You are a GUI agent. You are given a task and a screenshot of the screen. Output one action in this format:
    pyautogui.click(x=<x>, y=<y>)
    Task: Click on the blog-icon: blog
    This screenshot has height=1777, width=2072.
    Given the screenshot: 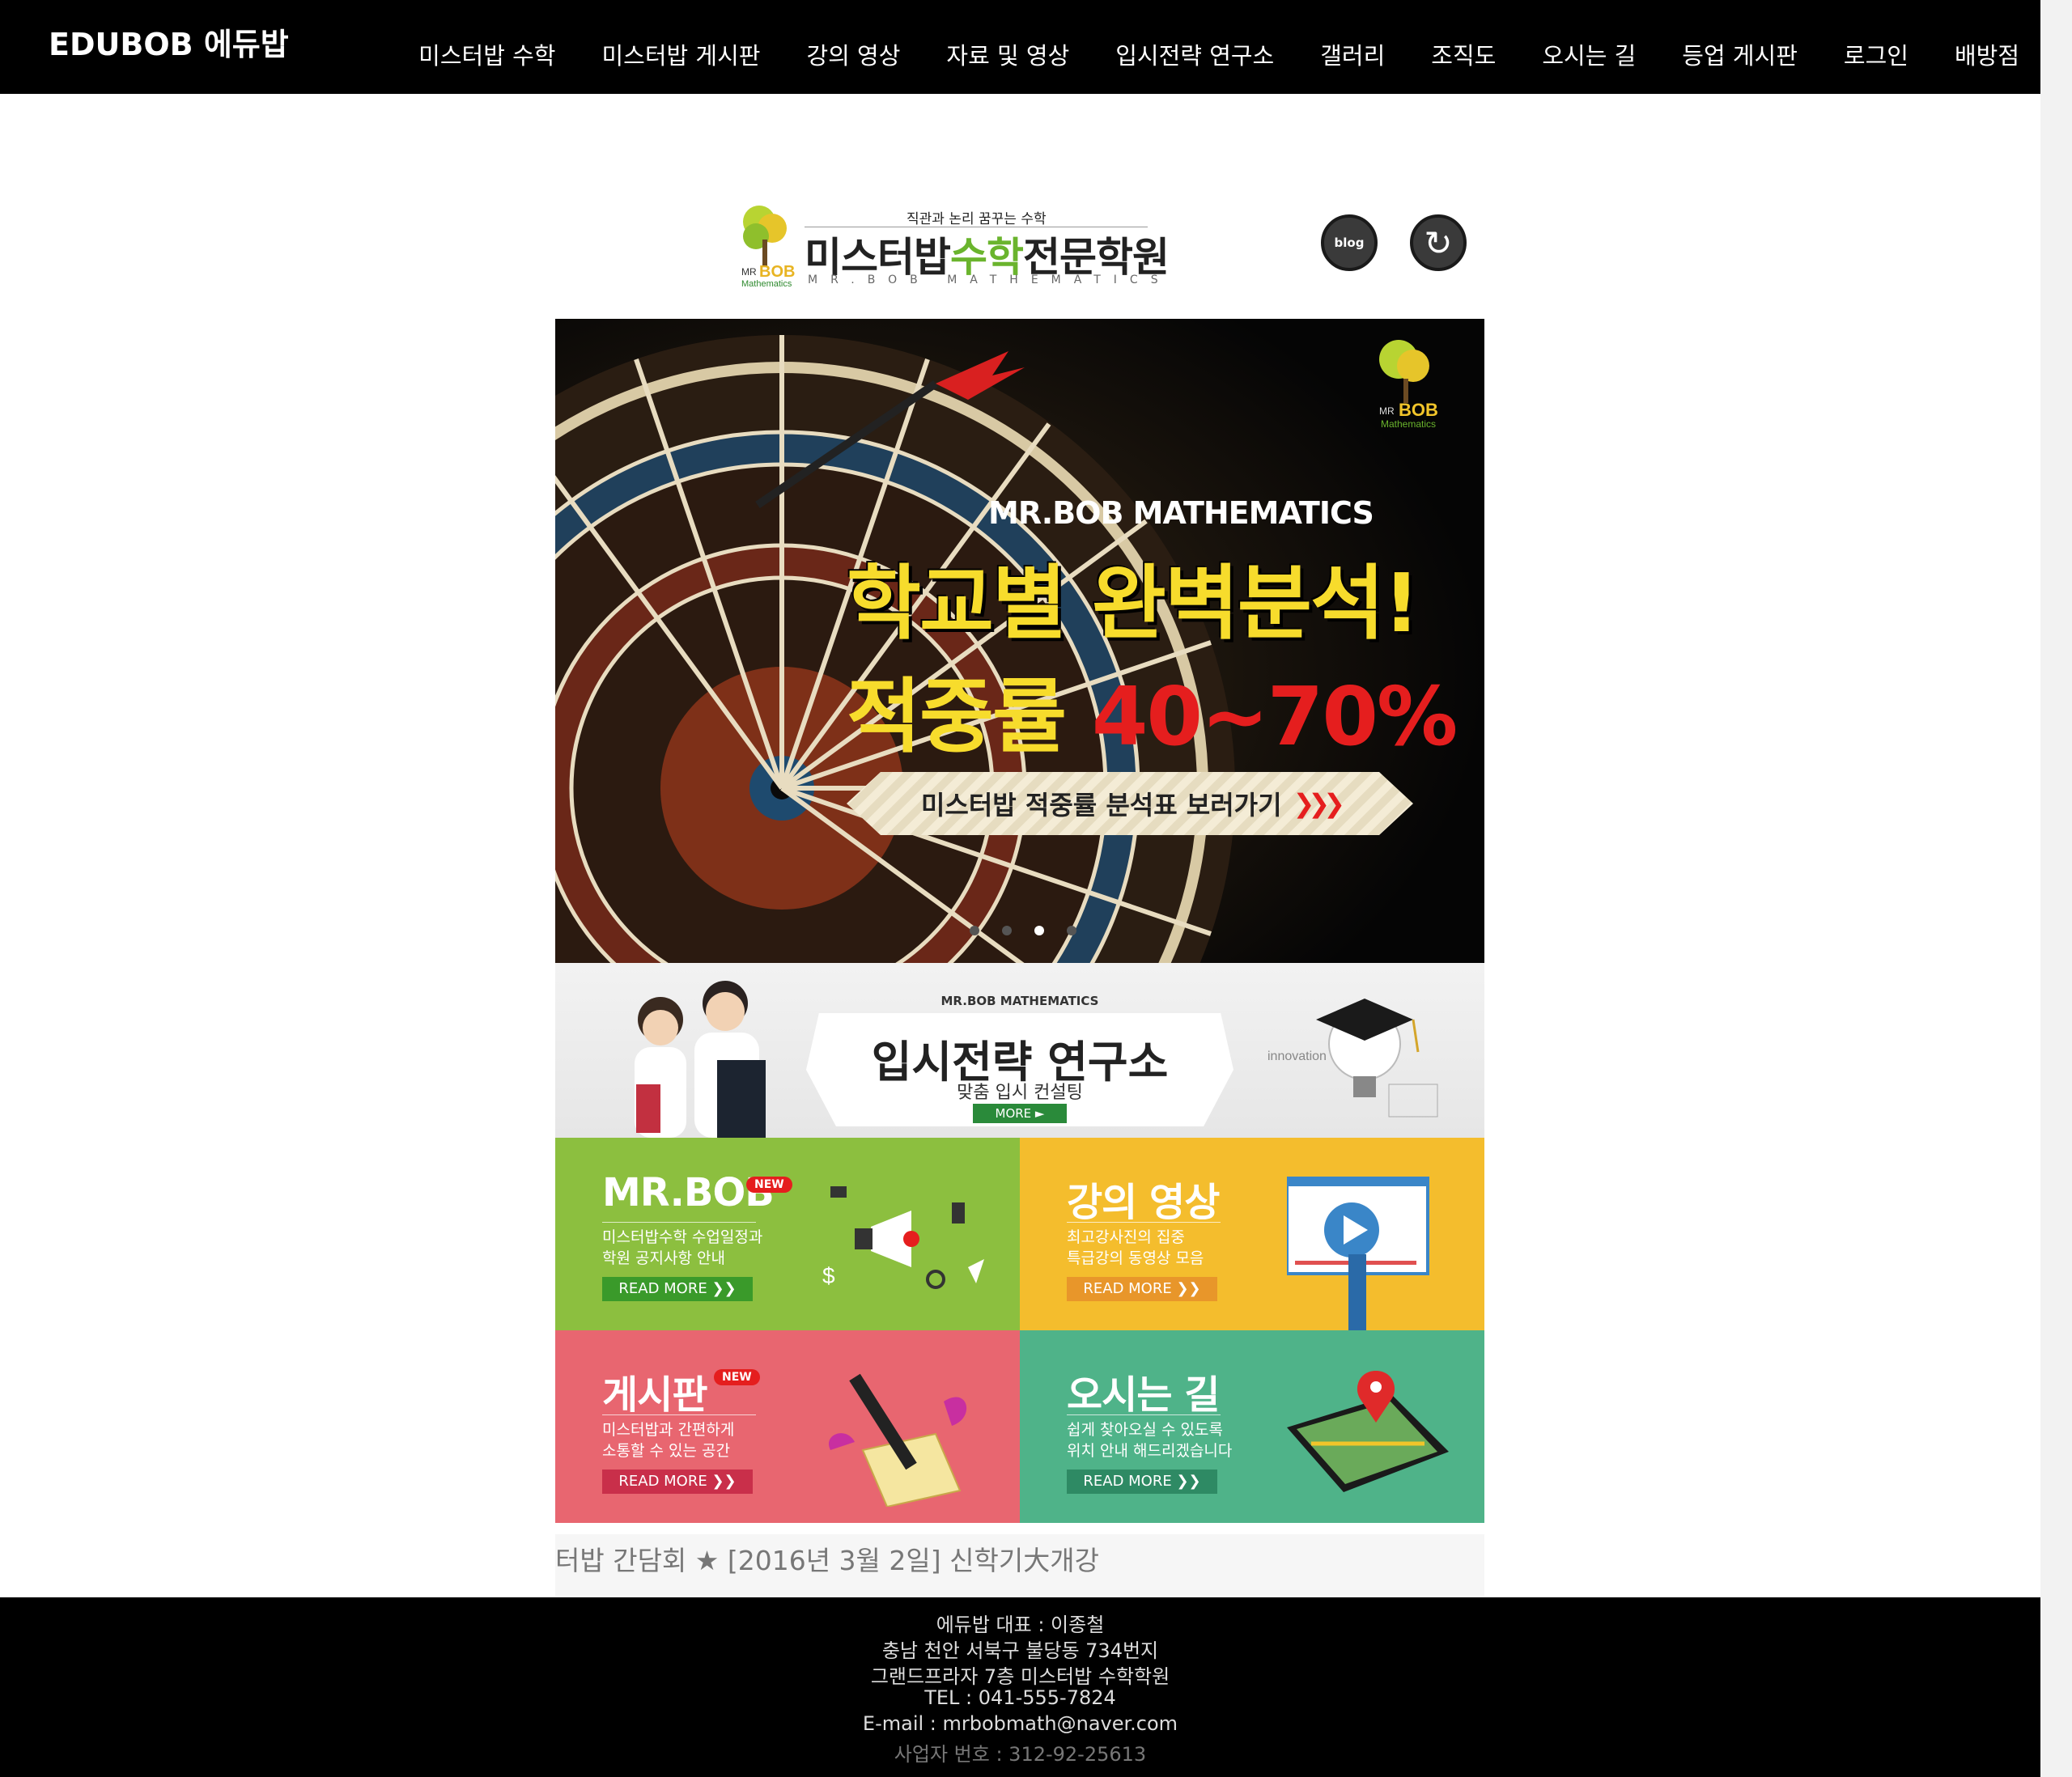 What is the action you would take?
    pyautogui.click(x=1349, y=242)
    